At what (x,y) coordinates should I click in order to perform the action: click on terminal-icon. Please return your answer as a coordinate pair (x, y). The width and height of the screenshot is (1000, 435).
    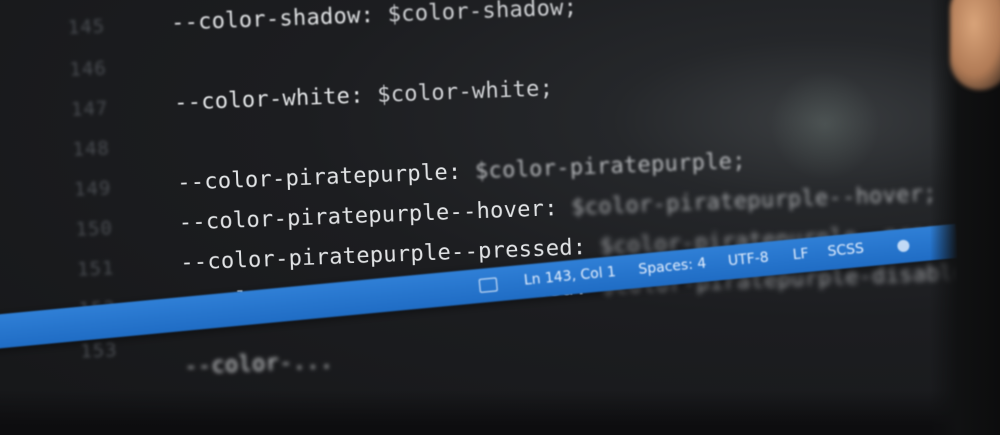
    Looking at the image, I should click on (488, 285).